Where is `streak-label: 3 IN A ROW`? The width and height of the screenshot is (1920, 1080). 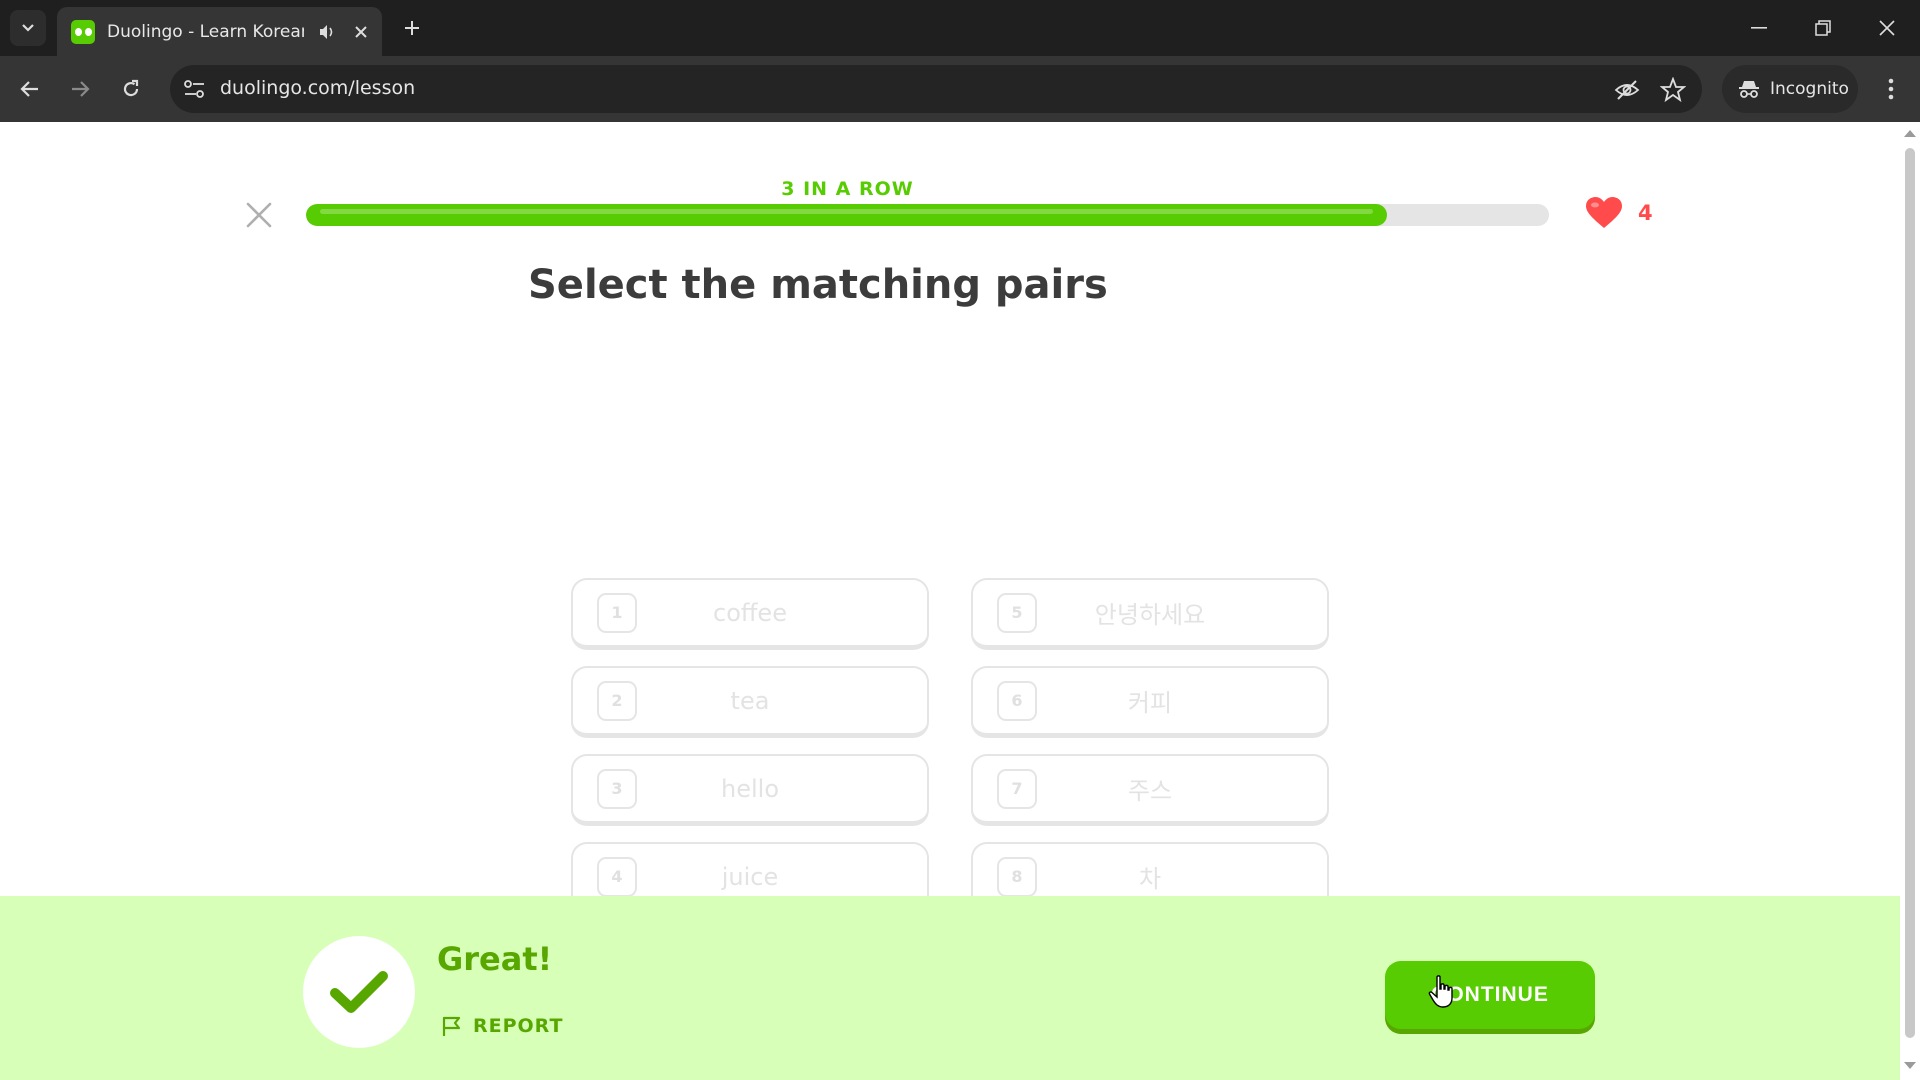
streak-label: 3 IN A ROW is located at coordinates (847, 189).